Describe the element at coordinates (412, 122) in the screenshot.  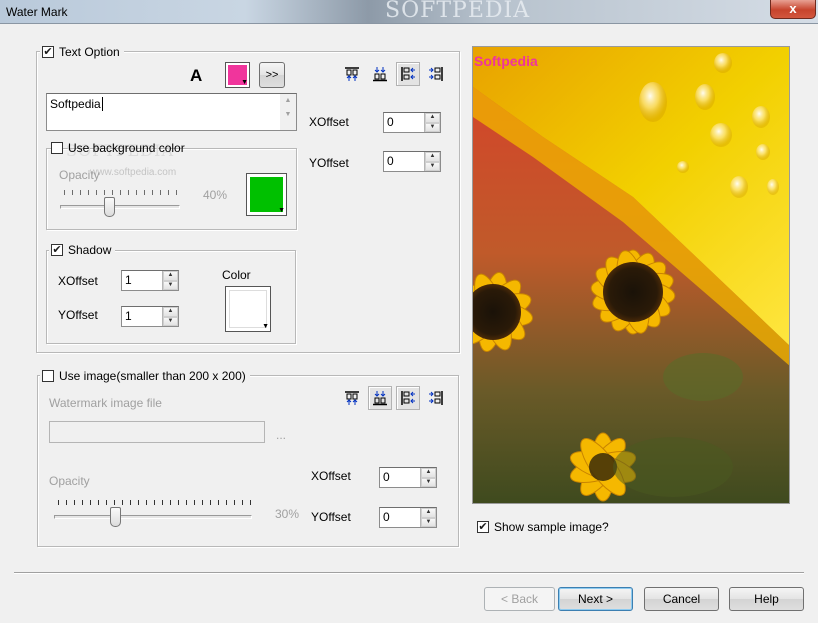
I see `text-xoffset-spinner: 0 ▲ ▼` at that location.